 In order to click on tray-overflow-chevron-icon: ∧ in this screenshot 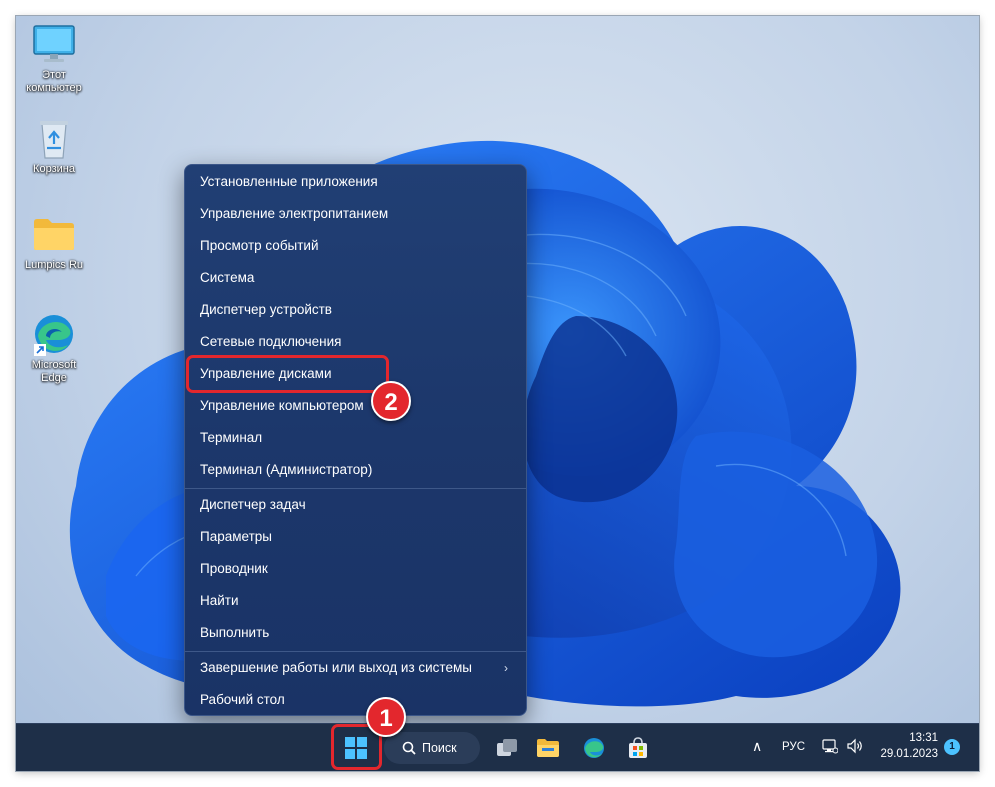, I will do `click(757, 746)`.